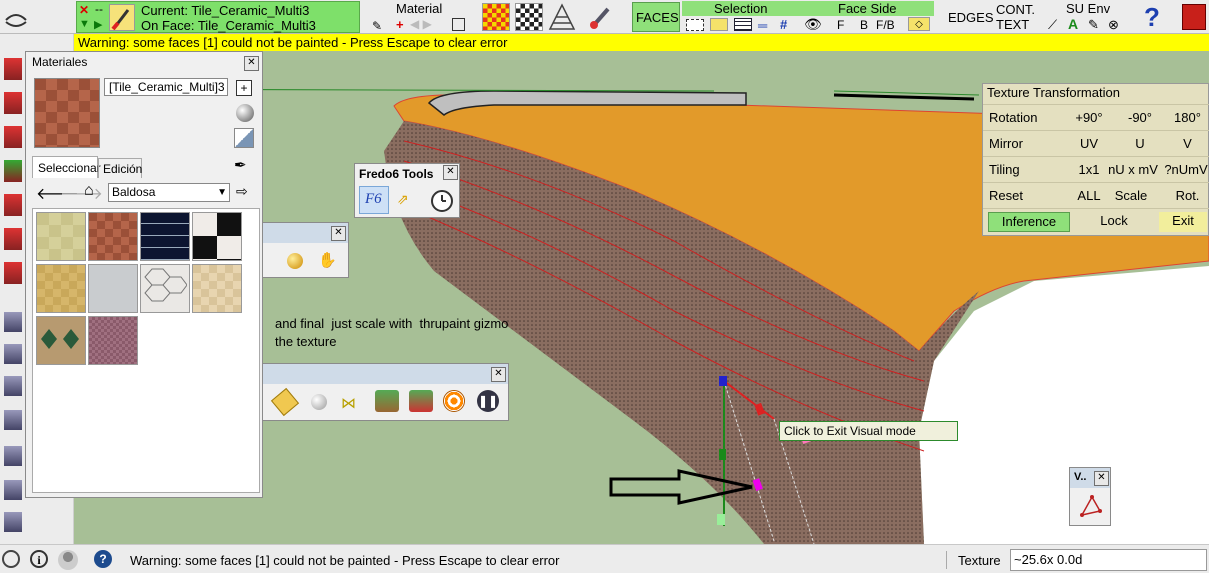 The width and height of the screenshot is (1209, 573). Describe the element at coordinates (113, 236) in the screenshot. I see `swatch-terracotta-tile` at that location.